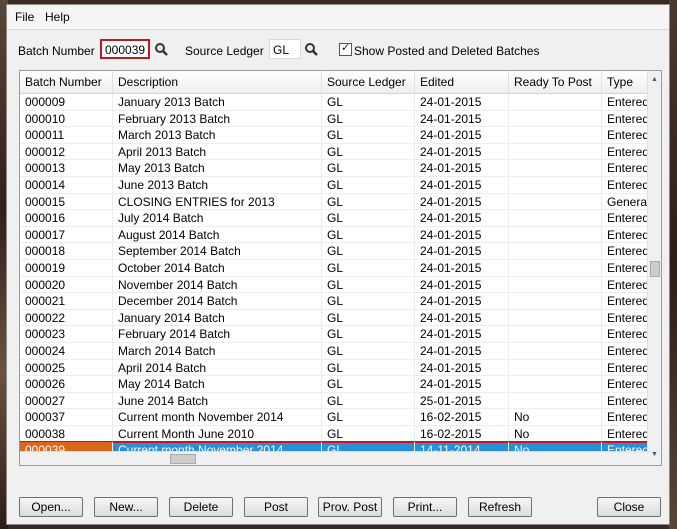 This screenshot has height=529, width=677. Describe the element at coordinates (66, 135) in the screenshot. I see `cell-batch-number: 000011` at that location.